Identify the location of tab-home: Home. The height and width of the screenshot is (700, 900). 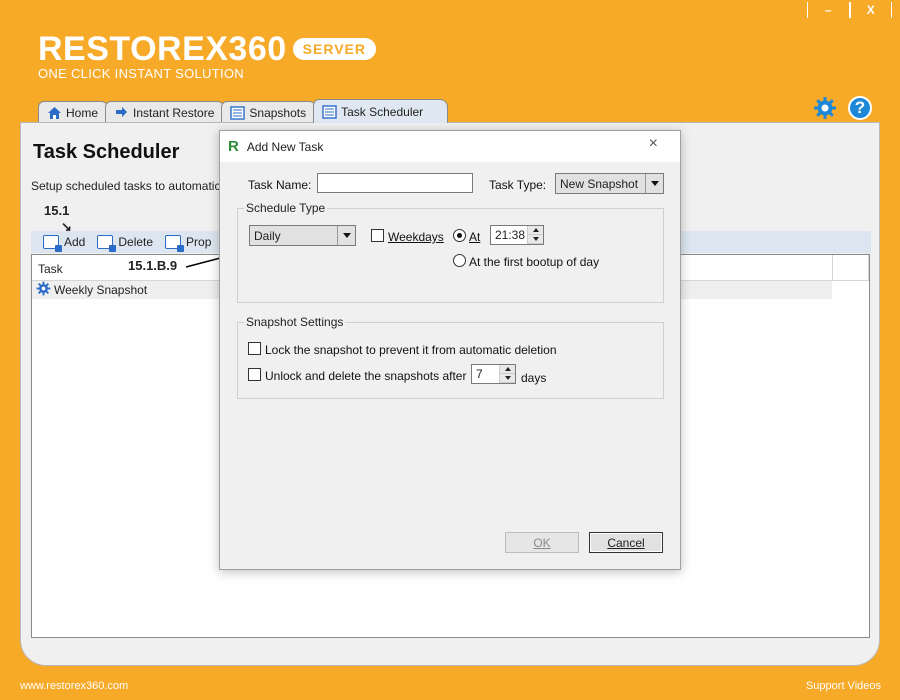
(74, 112).